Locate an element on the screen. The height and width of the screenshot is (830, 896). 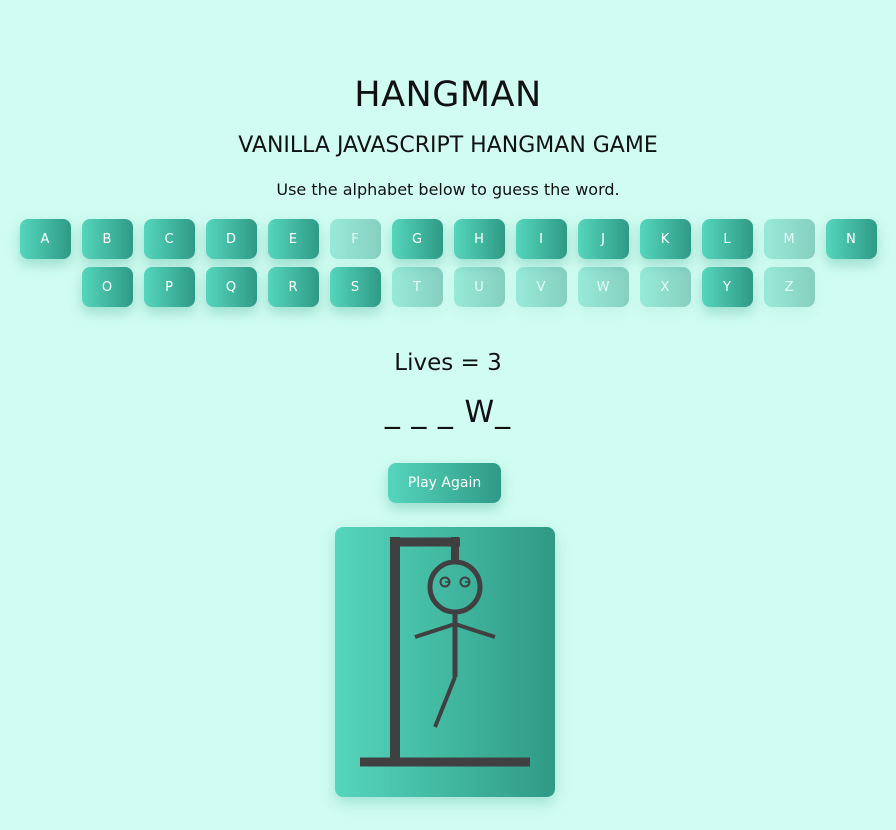
letter-key-e: E is located at coordinates (293, 239).